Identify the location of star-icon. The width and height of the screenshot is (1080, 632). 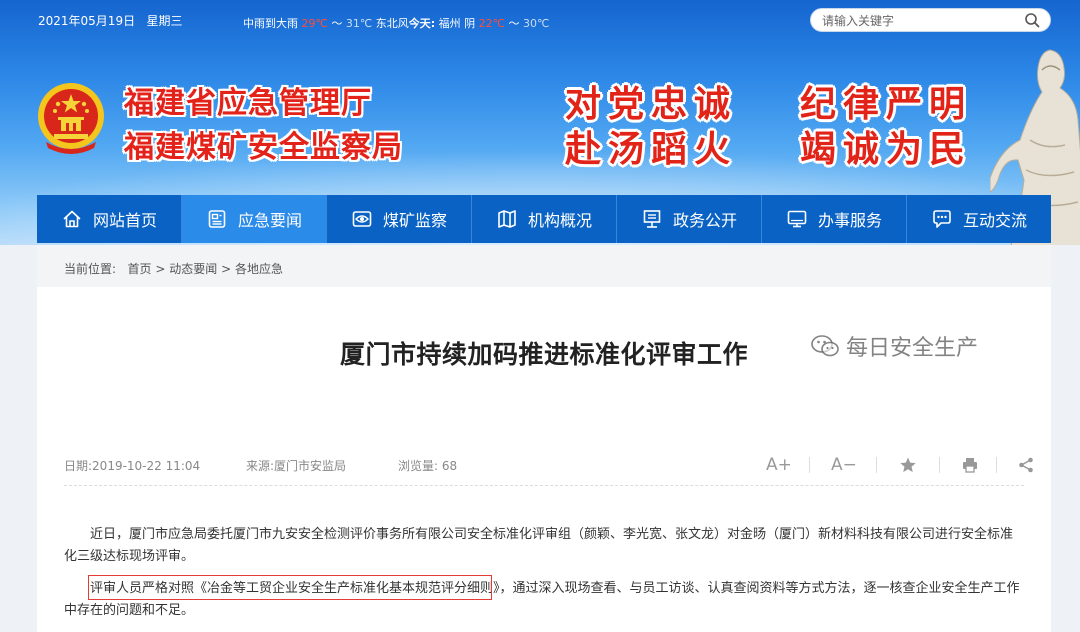
(908, 465).